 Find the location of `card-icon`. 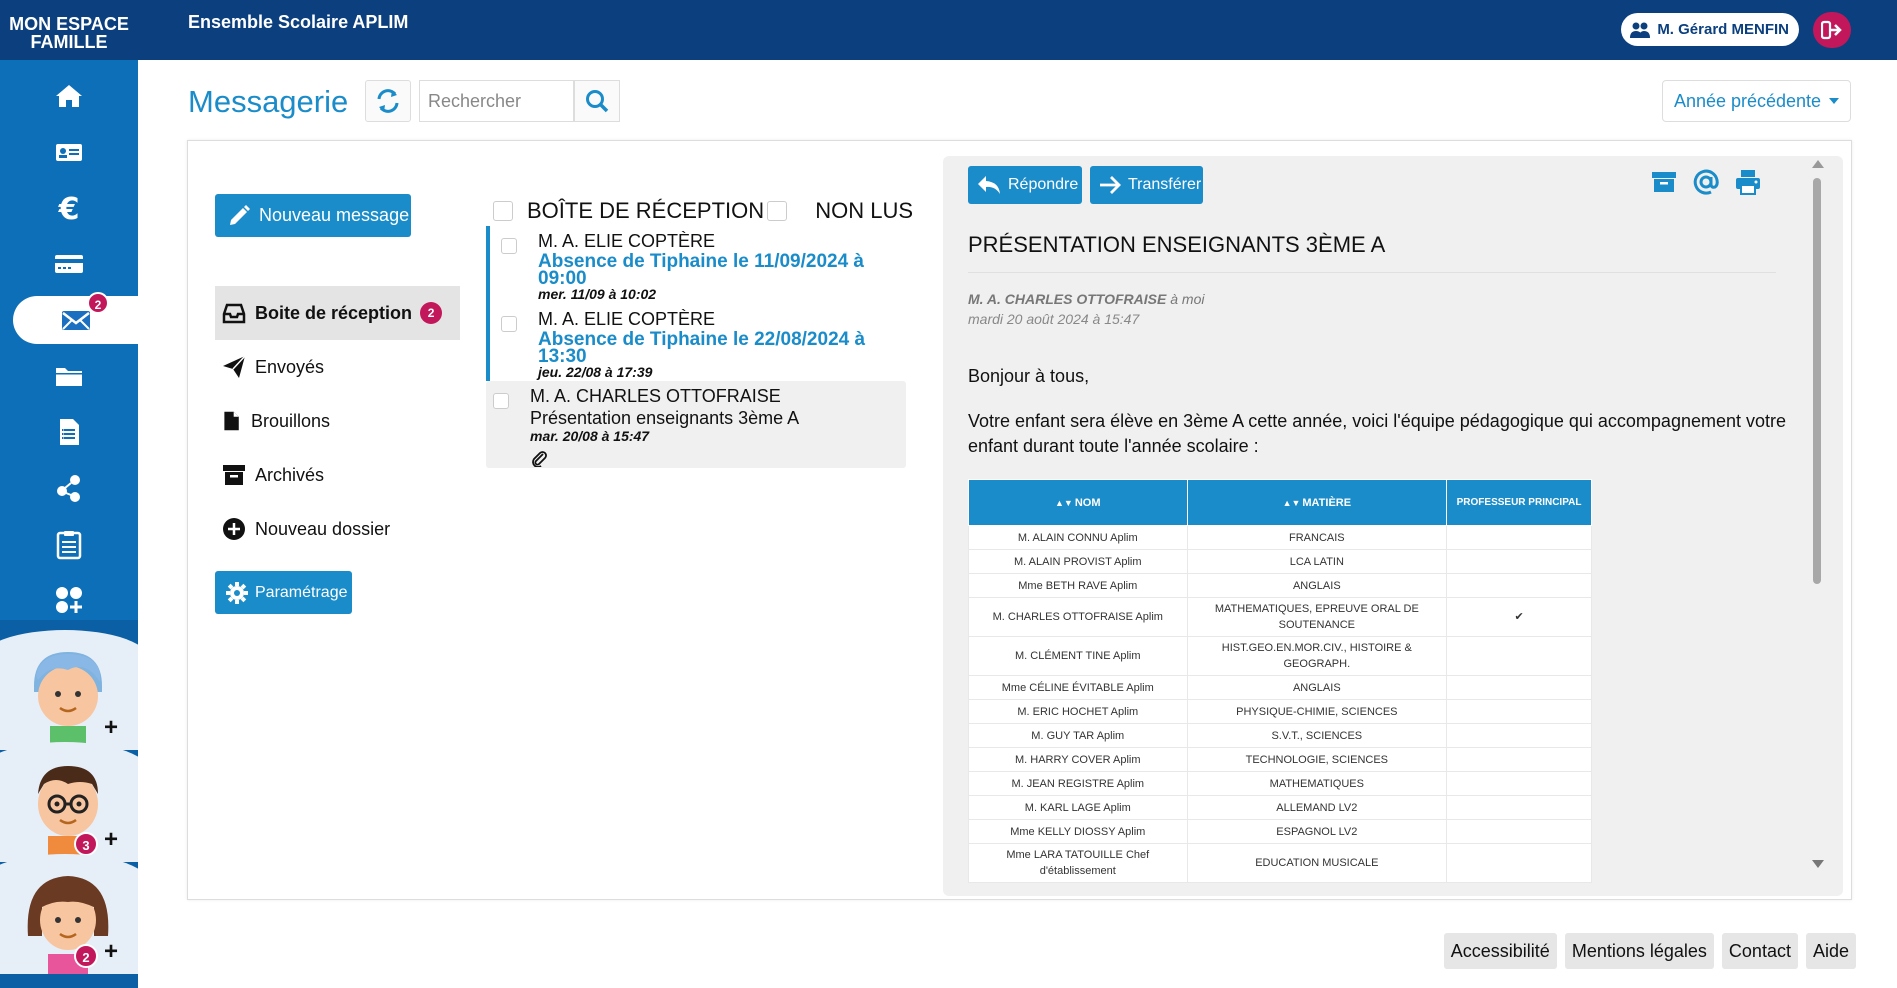

card-icon is located at coordinates (69, 264).